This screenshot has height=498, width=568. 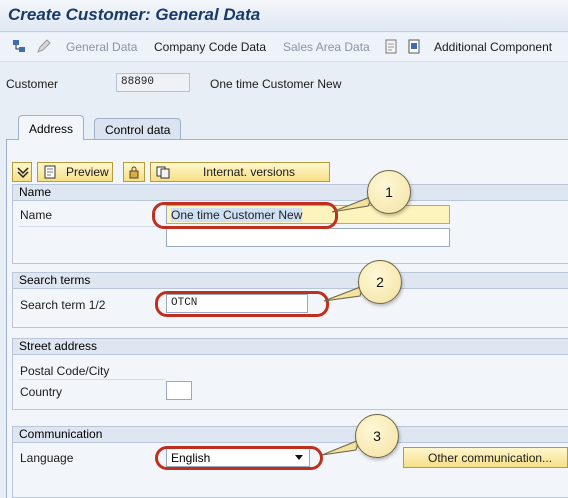 I want to click on tab-address: Address, so click(x=51, y=127).